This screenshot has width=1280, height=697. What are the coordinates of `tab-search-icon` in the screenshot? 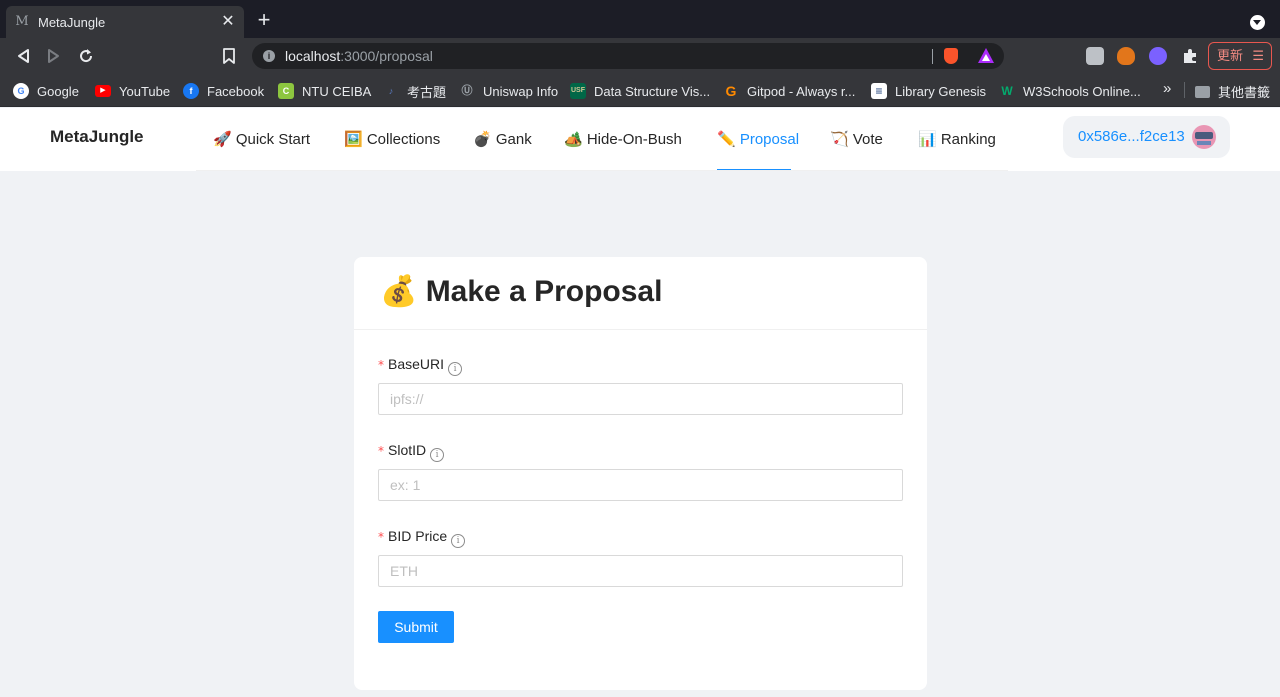 It's located at (1257, 22).